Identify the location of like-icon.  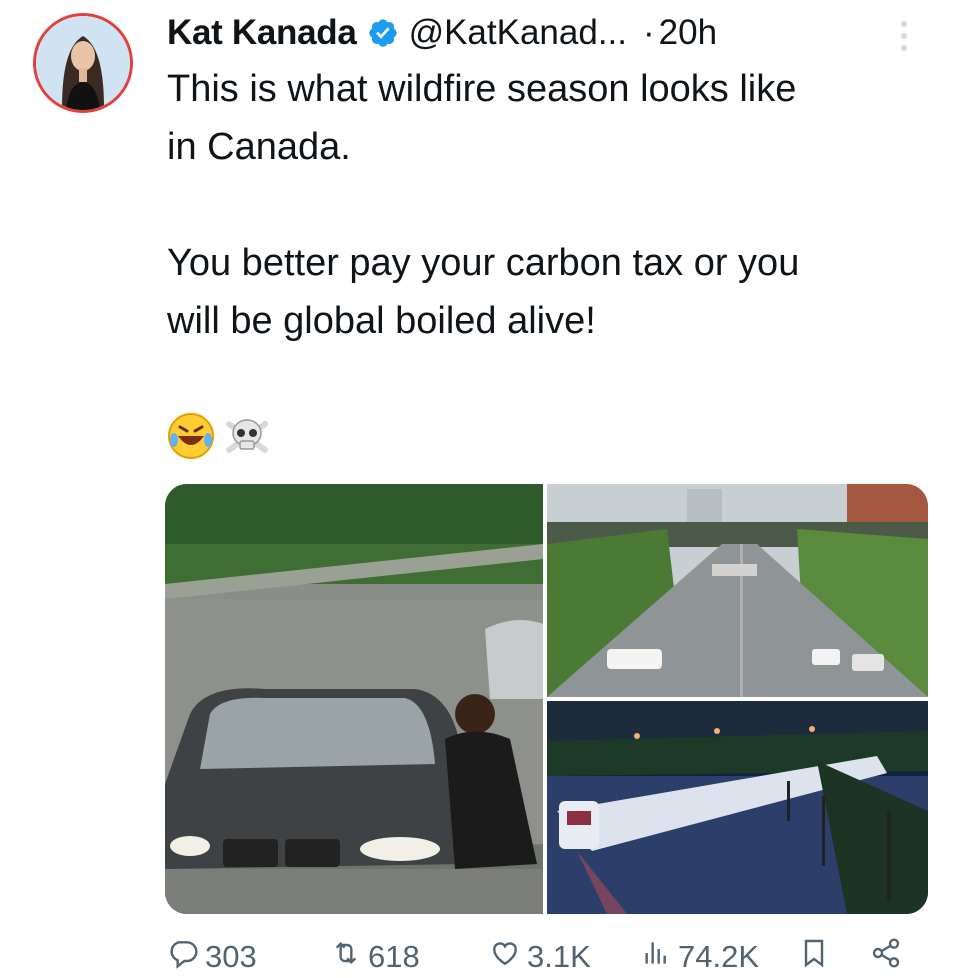
(508, 957).